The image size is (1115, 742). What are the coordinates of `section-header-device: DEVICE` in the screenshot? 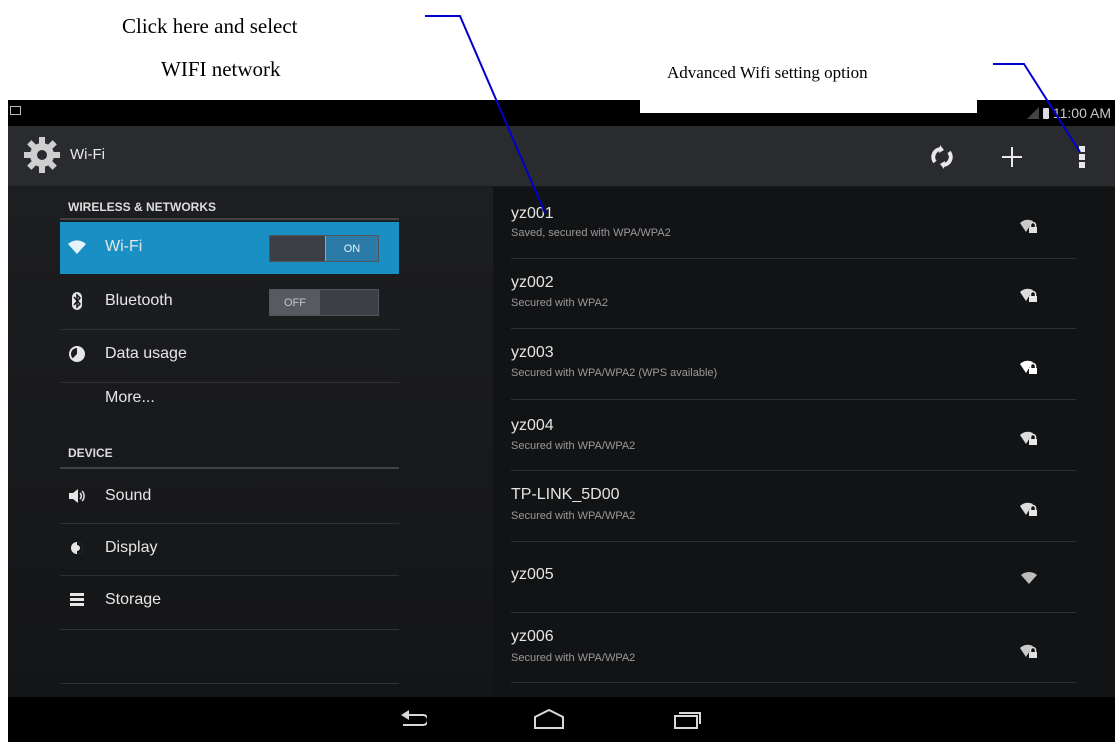 It's located at (90, 453).